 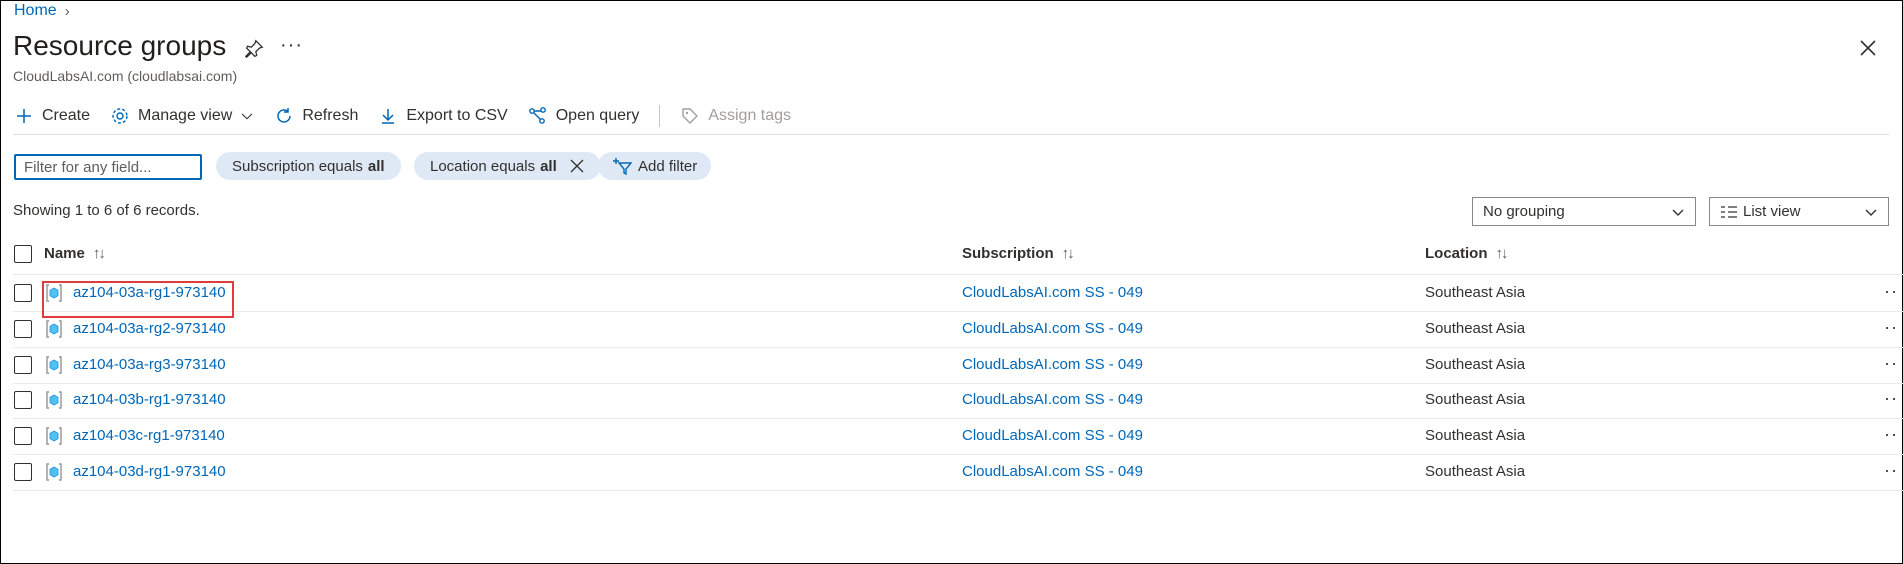 What do you see at coordinates (149, 328) in the screenshot?
I see `resource-group-name-link: az104-03a-rg2-973140` at bounding box center [149, 328].